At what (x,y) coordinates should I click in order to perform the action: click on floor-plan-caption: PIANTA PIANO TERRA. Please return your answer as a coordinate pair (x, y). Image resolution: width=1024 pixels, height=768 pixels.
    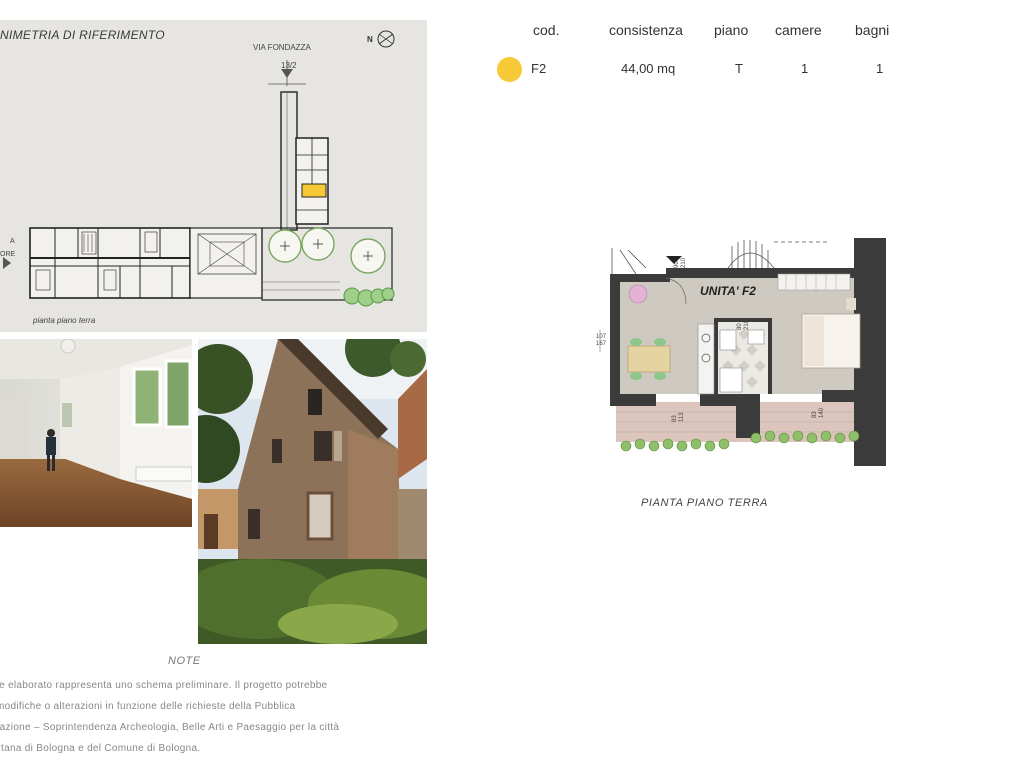
    Looking at the image, I should click on (704, 503).